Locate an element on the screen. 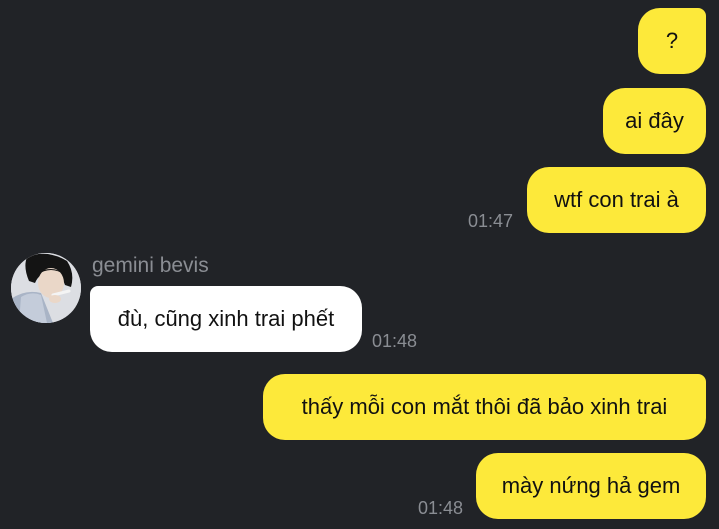 The image size is (719, 529). message-text: ai đây is located at coordinates (654, 120).